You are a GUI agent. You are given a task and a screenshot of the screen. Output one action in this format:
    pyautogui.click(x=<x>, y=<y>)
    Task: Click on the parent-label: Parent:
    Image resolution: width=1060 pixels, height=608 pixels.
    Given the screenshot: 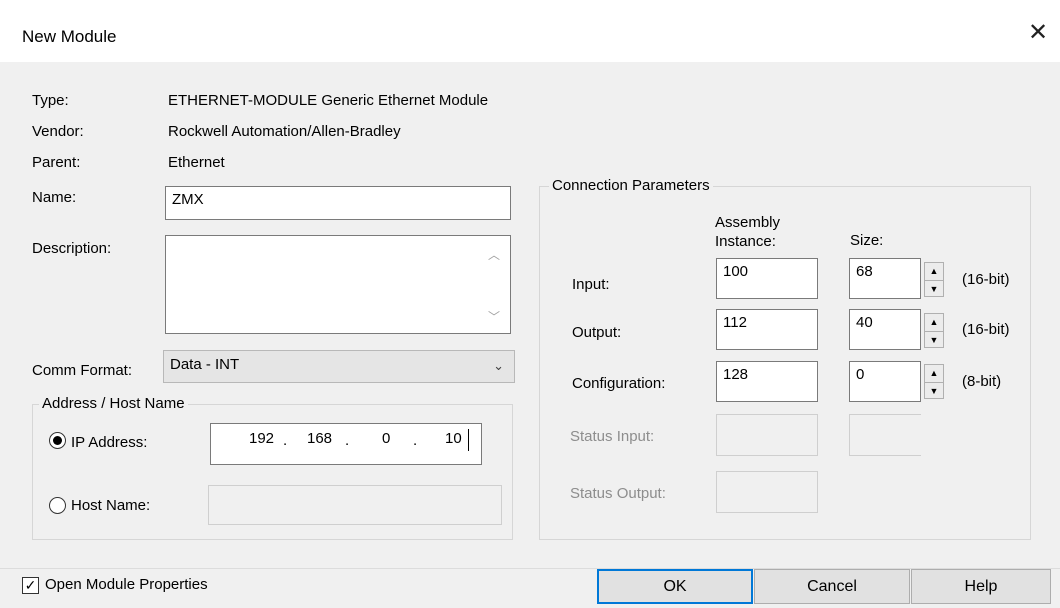 What is the action you would take?
    pyautogui.click(x=56, y=162)
    